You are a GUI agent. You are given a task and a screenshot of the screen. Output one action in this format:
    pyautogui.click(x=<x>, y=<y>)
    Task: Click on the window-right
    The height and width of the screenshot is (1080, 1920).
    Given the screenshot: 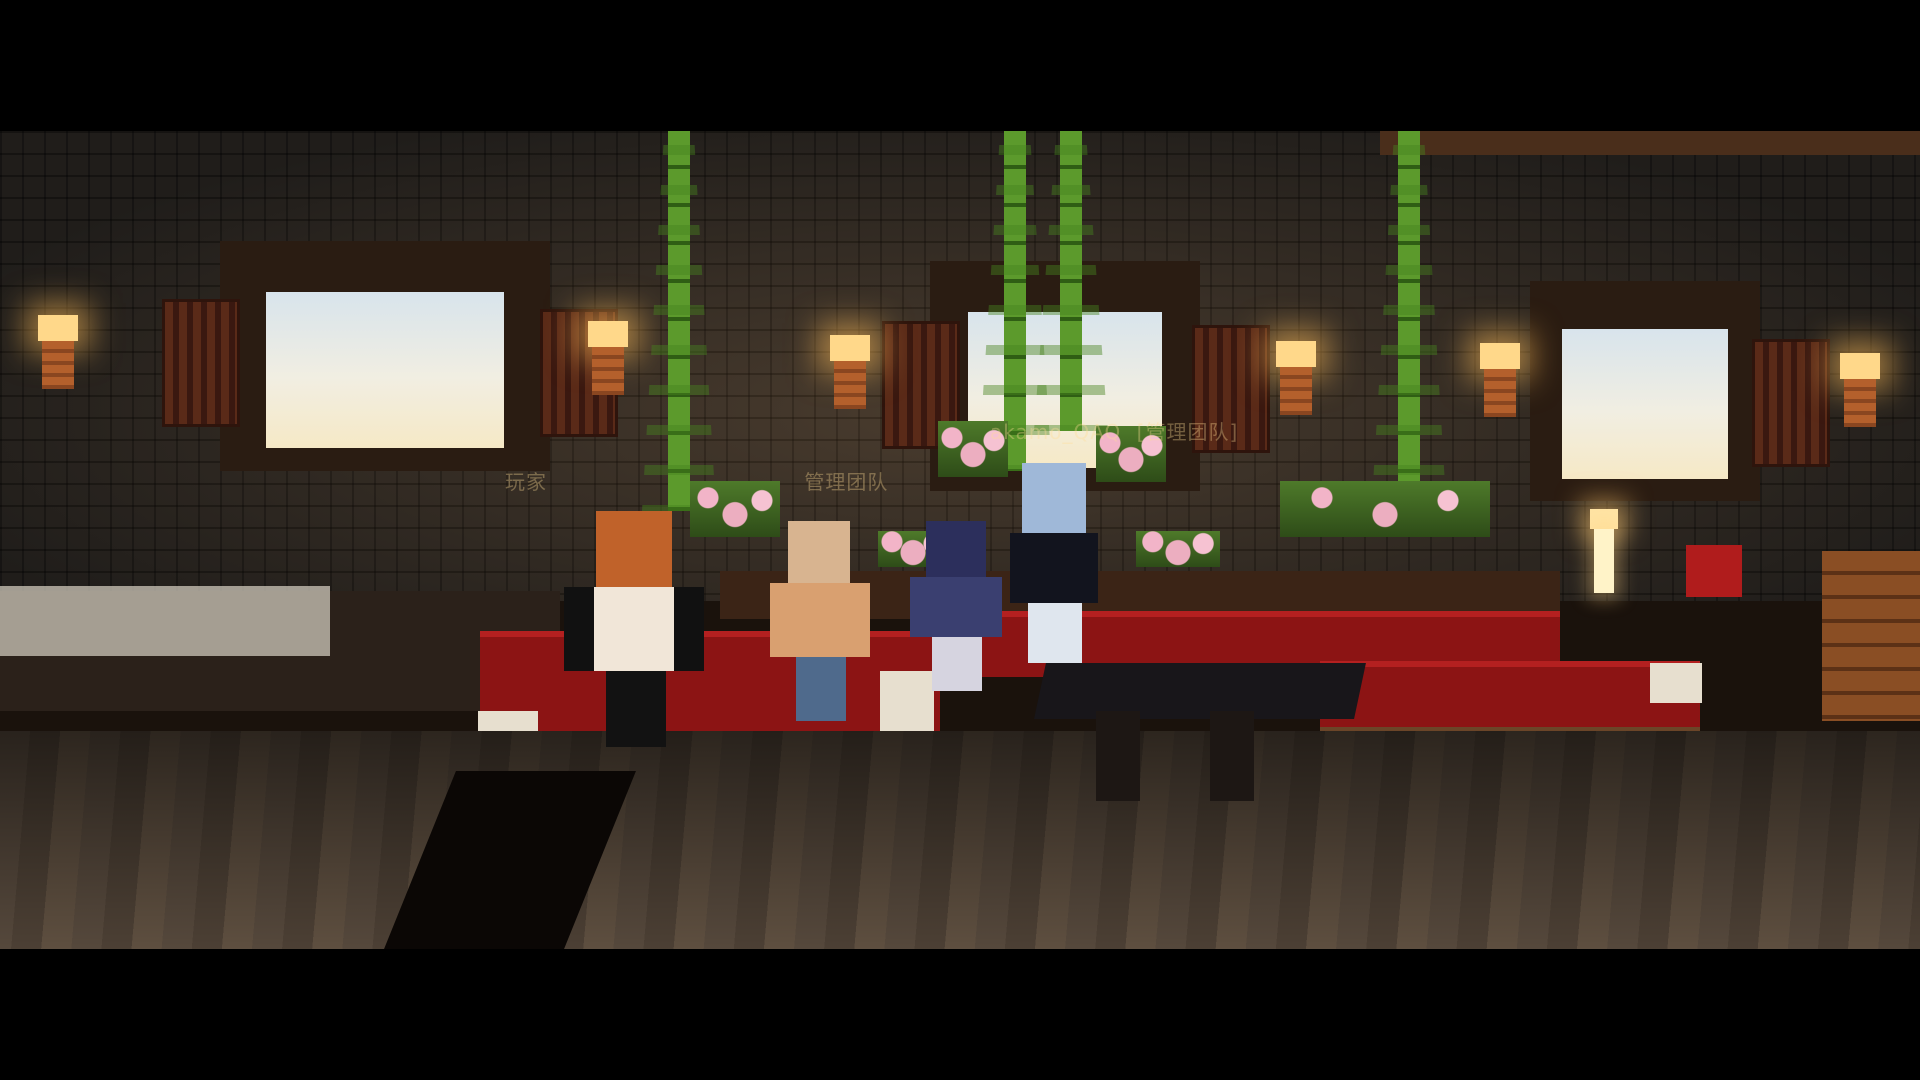 What is the action you would take?
    pyautogui.click(x=1645, y=391)
    